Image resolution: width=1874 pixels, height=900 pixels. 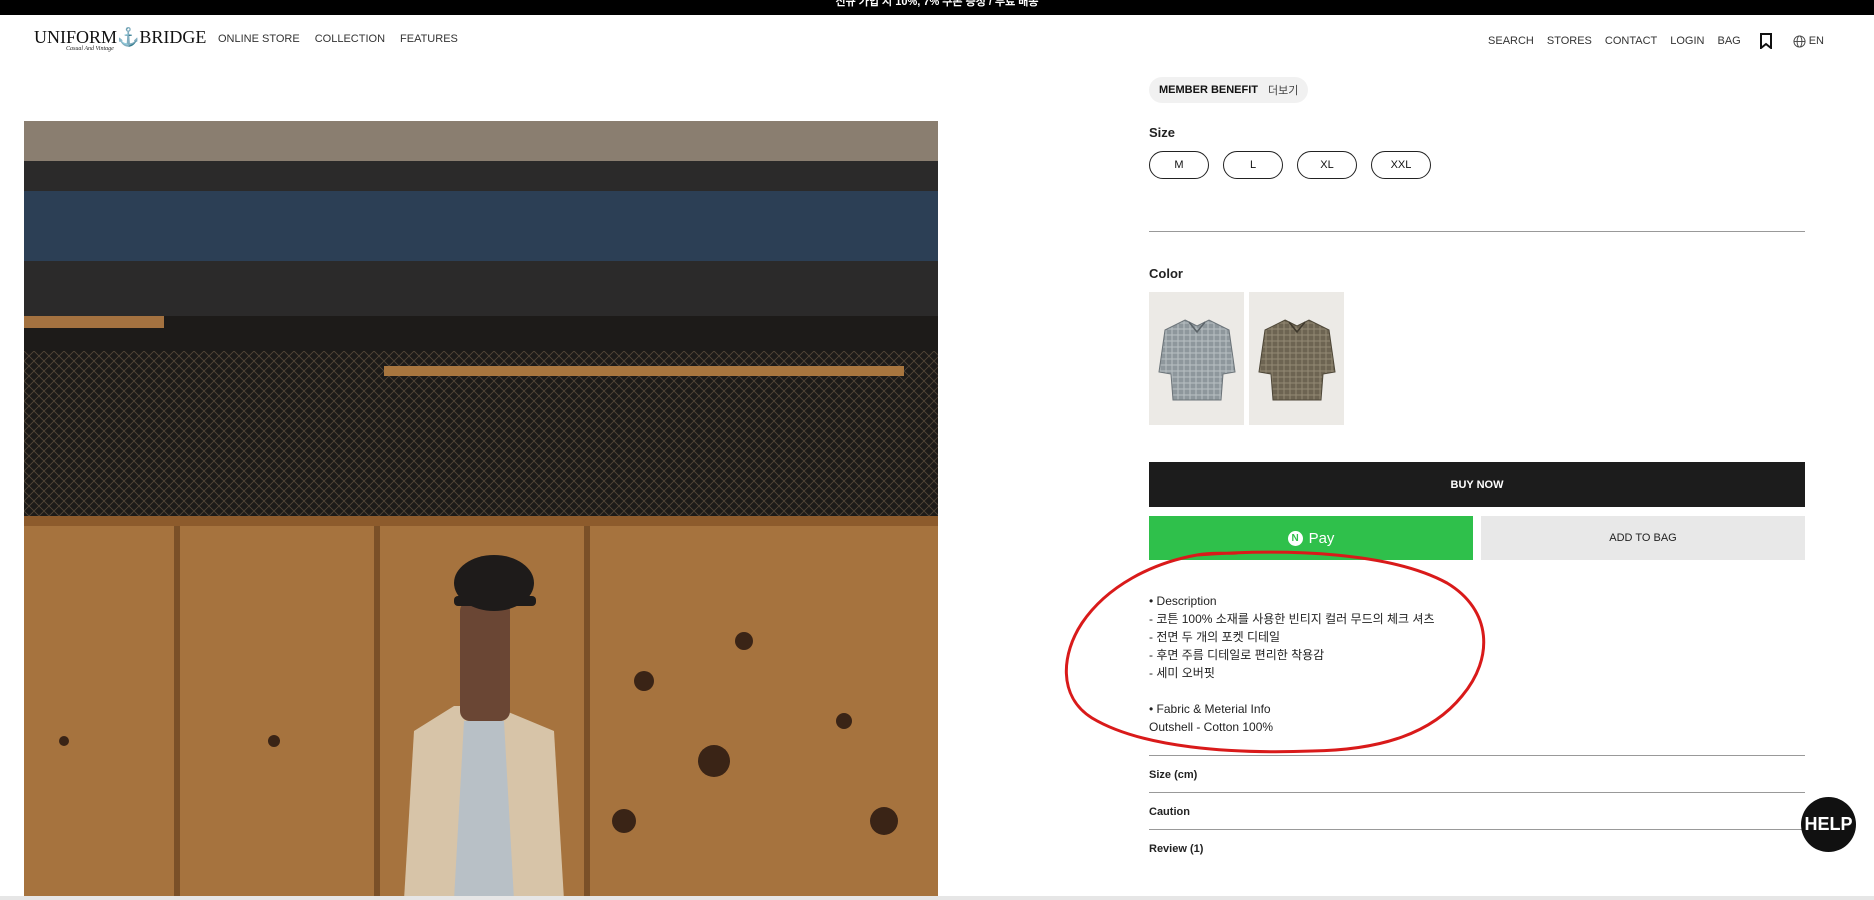 I want to click on utility-nav: SEARCH STORES CONTACT LOGIN BAG EN, so click(x=1656, y=41).